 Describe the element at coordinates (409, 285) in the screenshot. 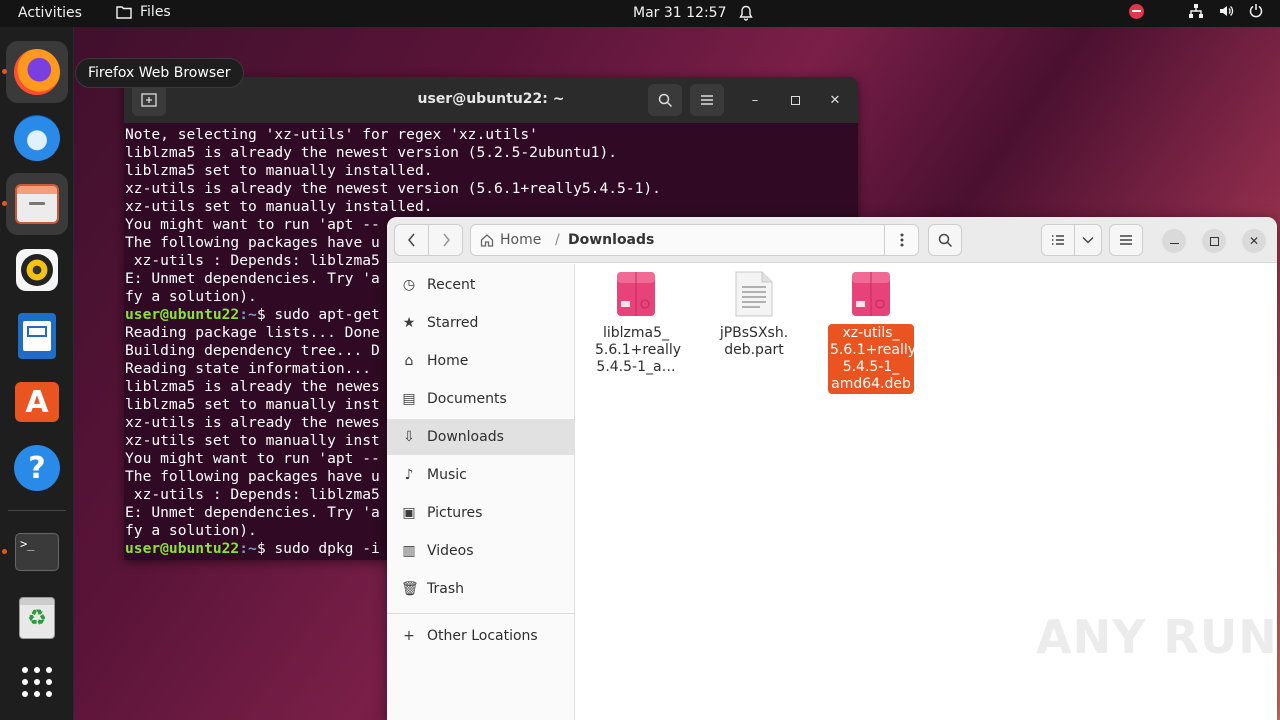

I see `clock-icon: ◷` at that location.